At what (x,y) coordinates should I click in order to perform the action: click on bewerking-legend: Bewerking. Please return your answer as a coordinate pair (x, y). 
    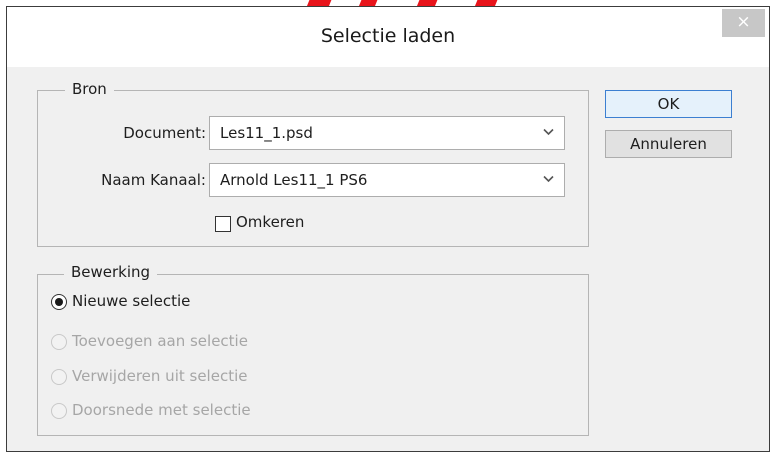
    Looking at the image, I should click on (111, 272).